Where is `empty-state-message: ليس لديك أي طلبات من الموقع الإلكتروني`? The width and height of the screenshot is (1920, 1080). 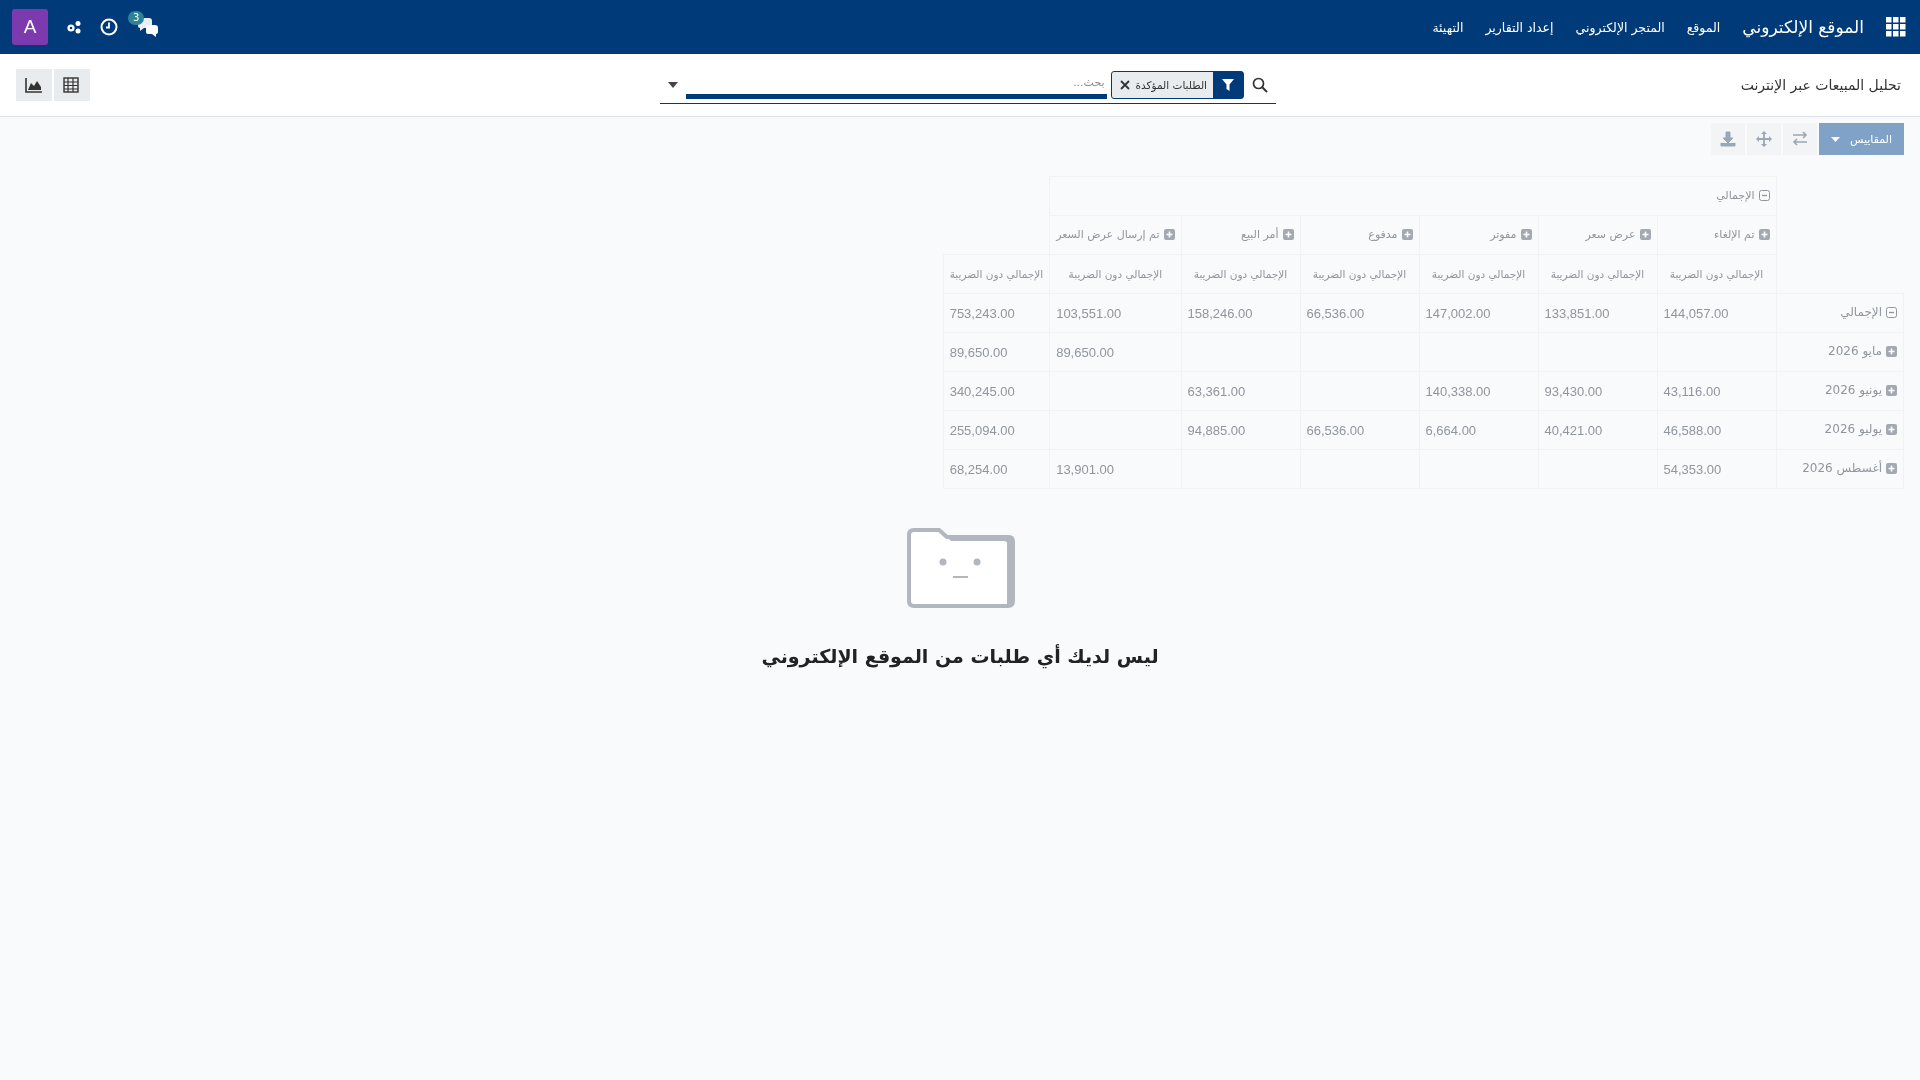 empty-state-message: ليس لديك أي طلبات من الموقع الإلكتروني is located at coordinates (960, 656).